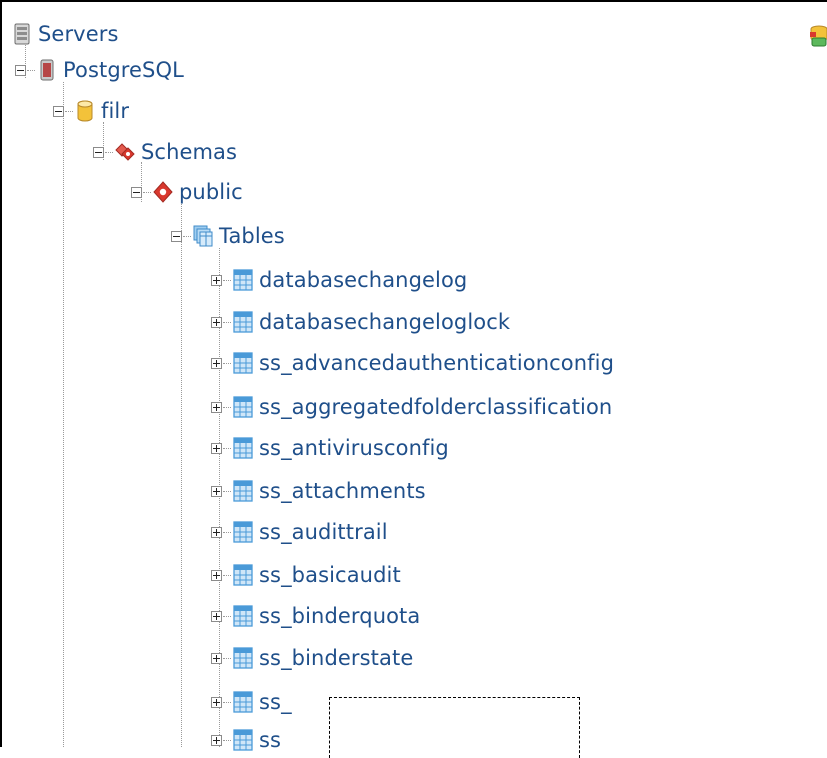 The width and height of the screenshot is (827, 758). What do you see at coordinates (275, 702) in the screenshot?
I see `tree-node-label: ss_` at bounding box center [275, 702].